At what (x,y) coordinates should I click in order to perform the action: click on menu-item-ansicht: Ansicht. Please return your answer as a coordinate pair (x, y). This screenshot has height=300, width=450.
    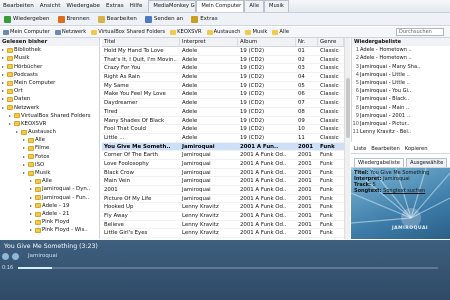
    Looking at the image, I should click on (50, 6).